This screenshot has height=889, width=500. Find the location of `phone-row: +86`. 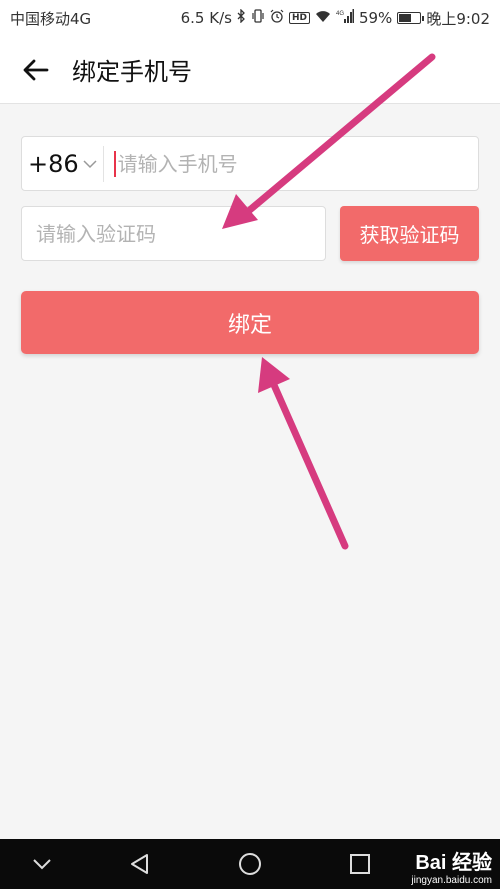

phone-row: +86 is located at coordinates (250, 163).